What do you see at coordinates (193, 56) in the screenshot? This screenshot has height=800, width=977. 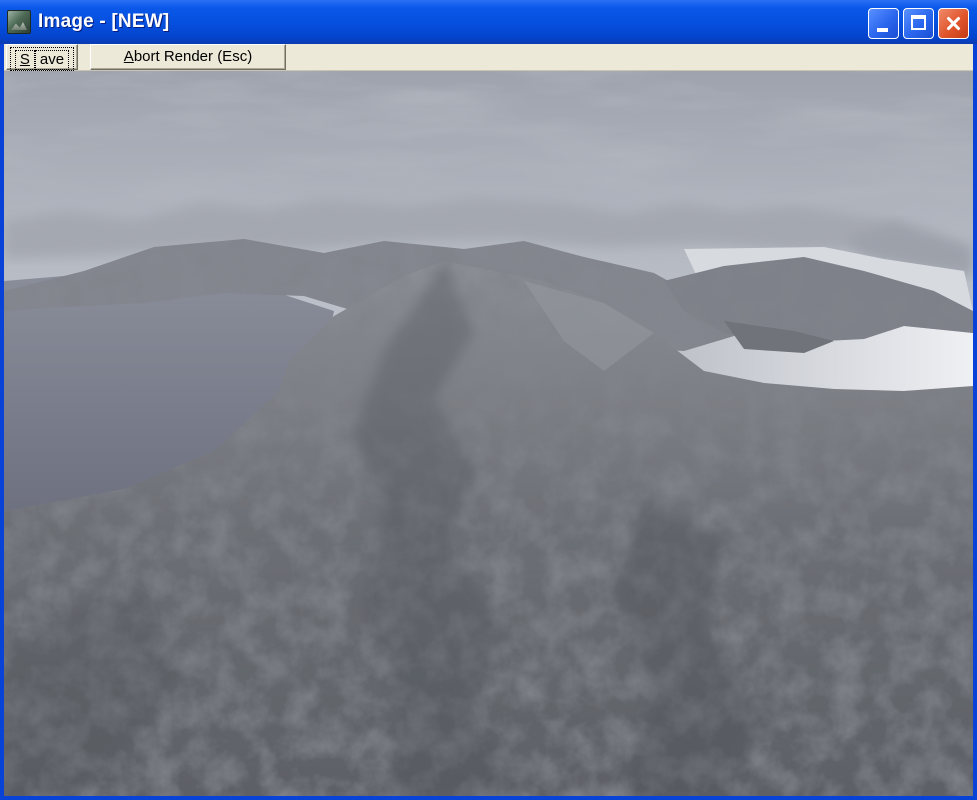 I see `abort-button-label: bort Render (Esc)` at bounding box center [193, 56].